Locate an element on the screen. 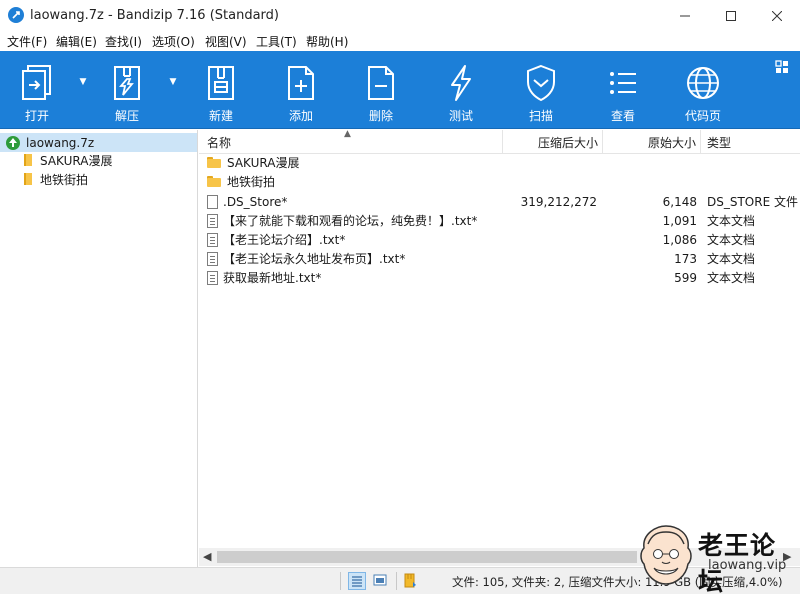  row-type: DS_STORE 文件 is located at coordinates (752, 202).